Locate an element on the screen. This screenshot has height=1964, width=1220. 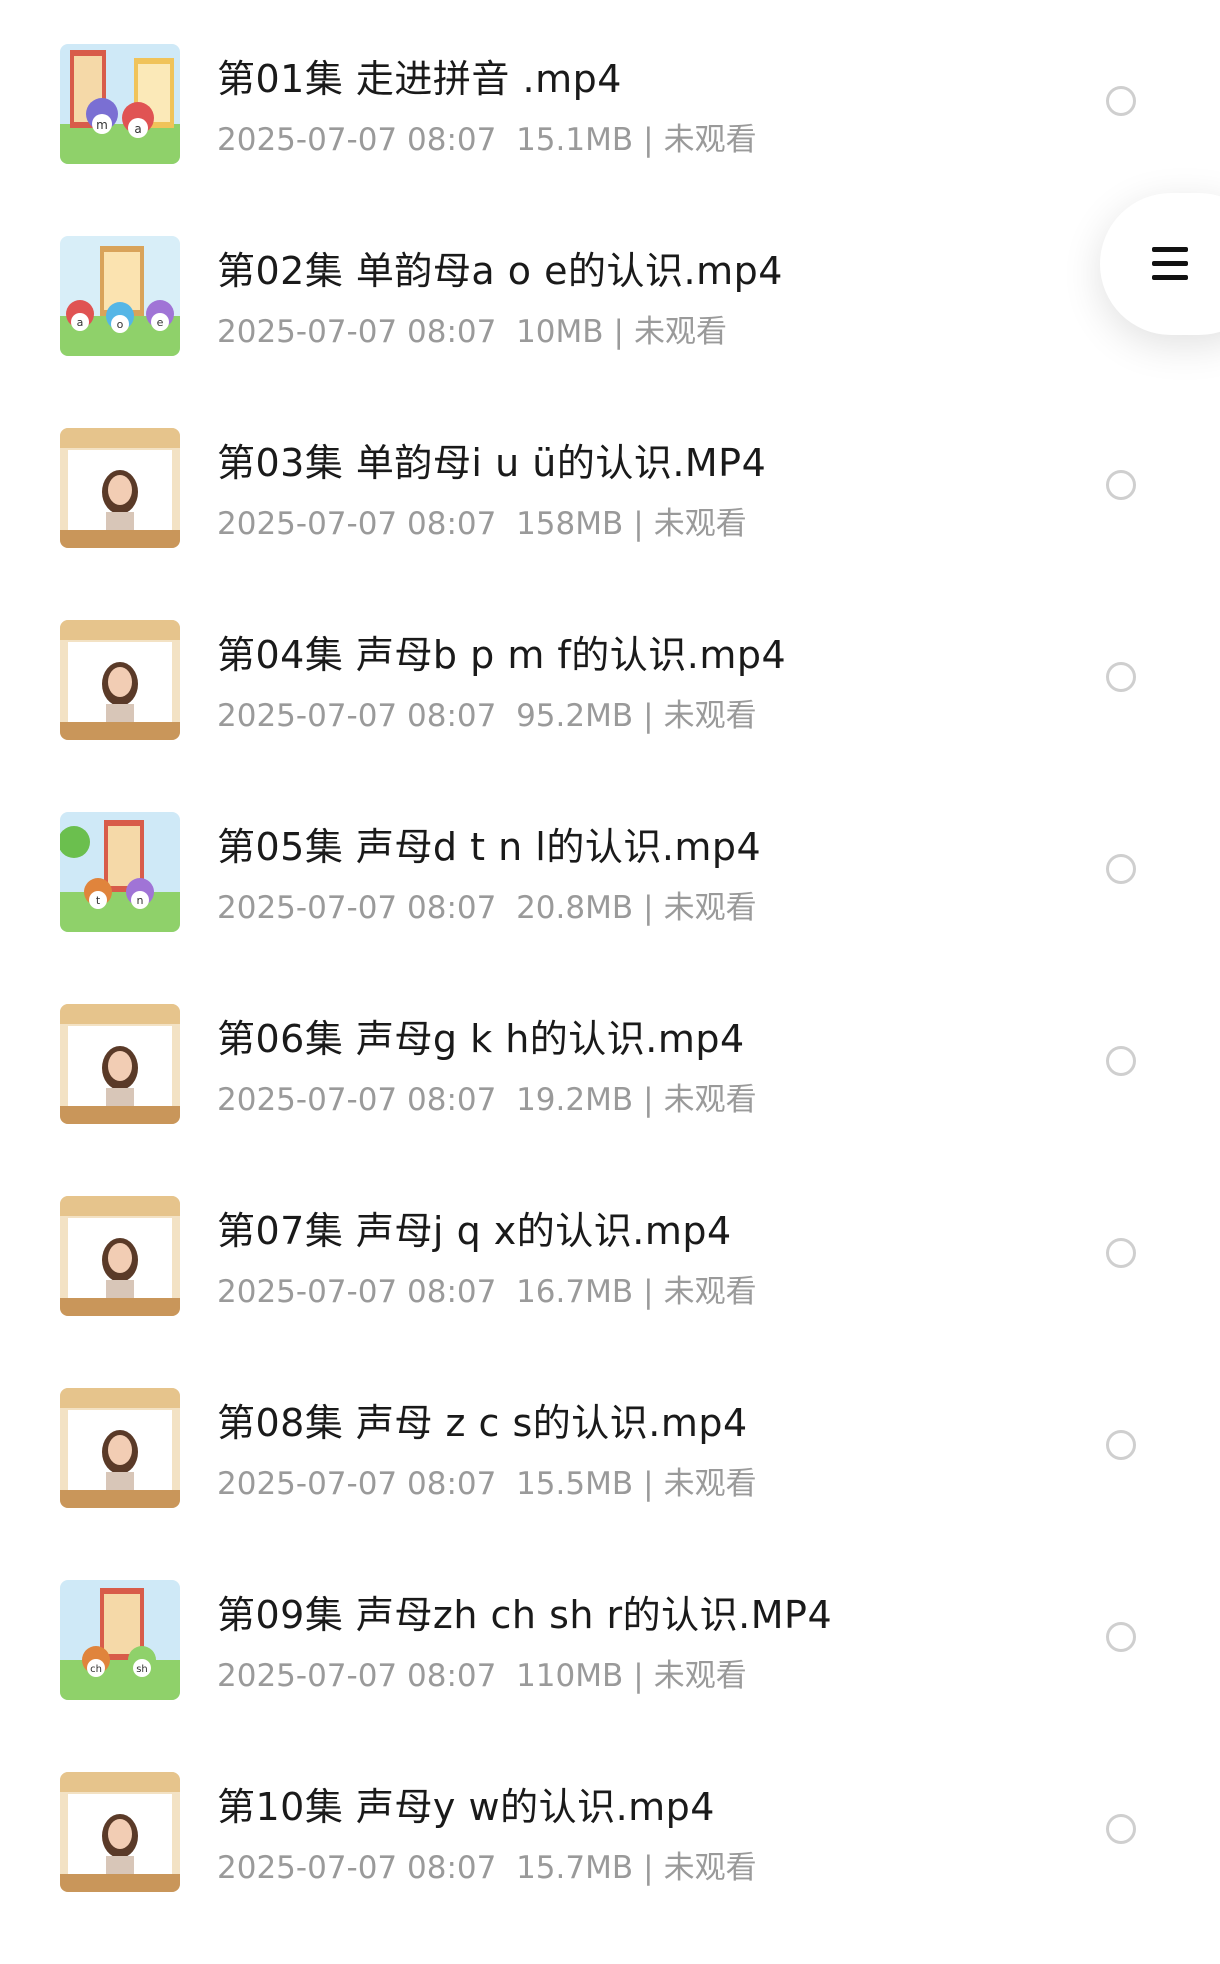
video-title: 第01集 走进拼音 .mp4 is located at coordinates (419, 79).